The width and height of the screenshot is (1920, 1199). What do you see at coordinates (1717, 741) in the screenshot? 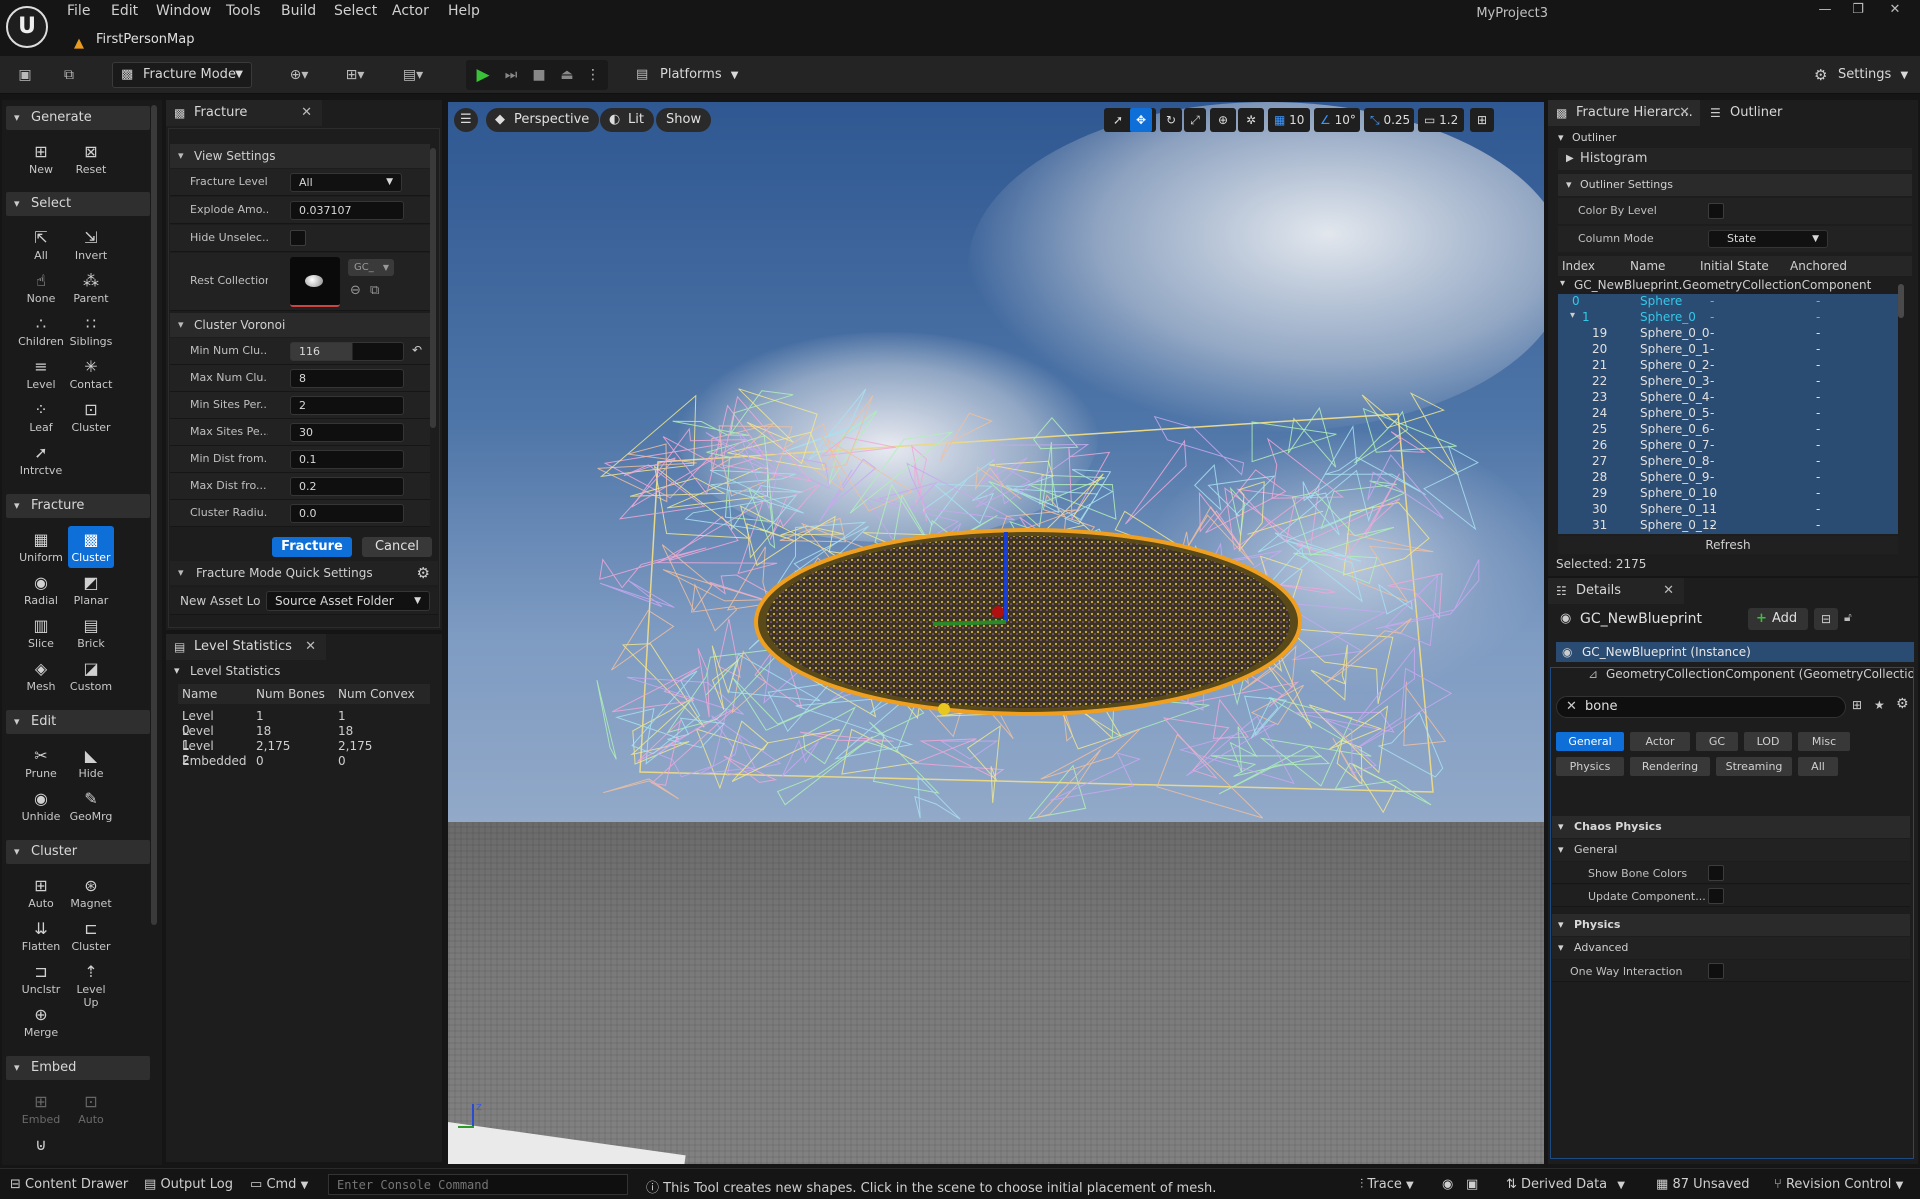
I see `filter-gc: GC` at bounding box center [1717, 741].